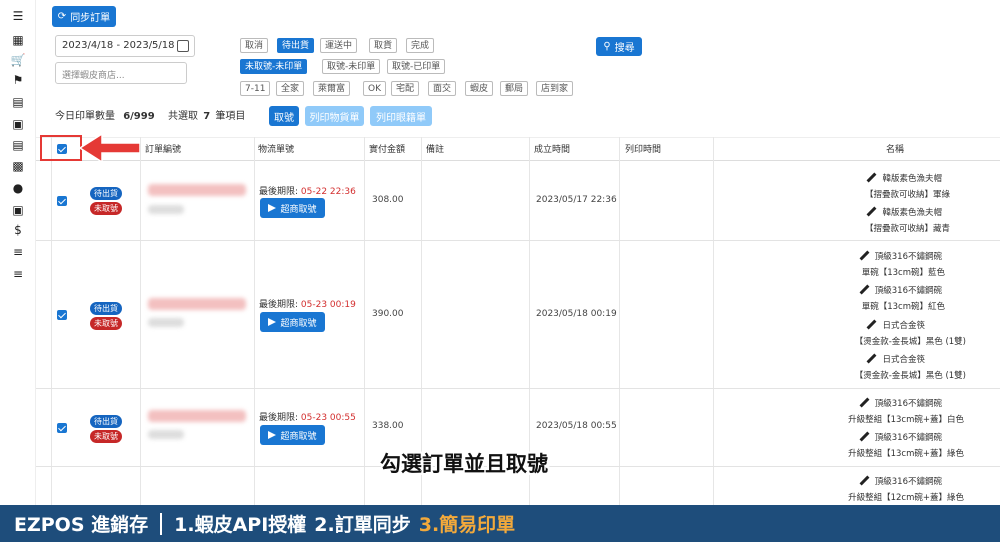 The image size is (1000, 542). I want to click on today-print-count: 今日印單數量 6/999, so click(105, 114).